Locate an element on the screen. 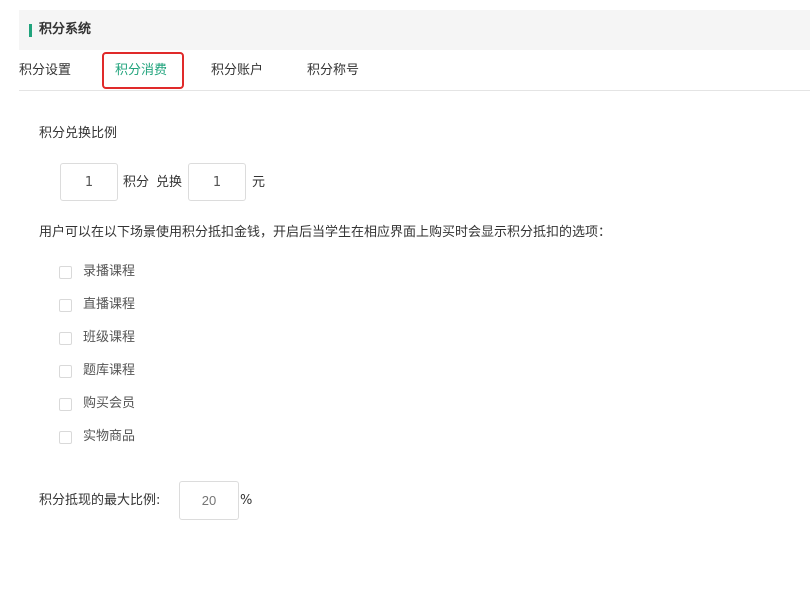  option-label: 实物商品 is located at coordinates (109, 436).